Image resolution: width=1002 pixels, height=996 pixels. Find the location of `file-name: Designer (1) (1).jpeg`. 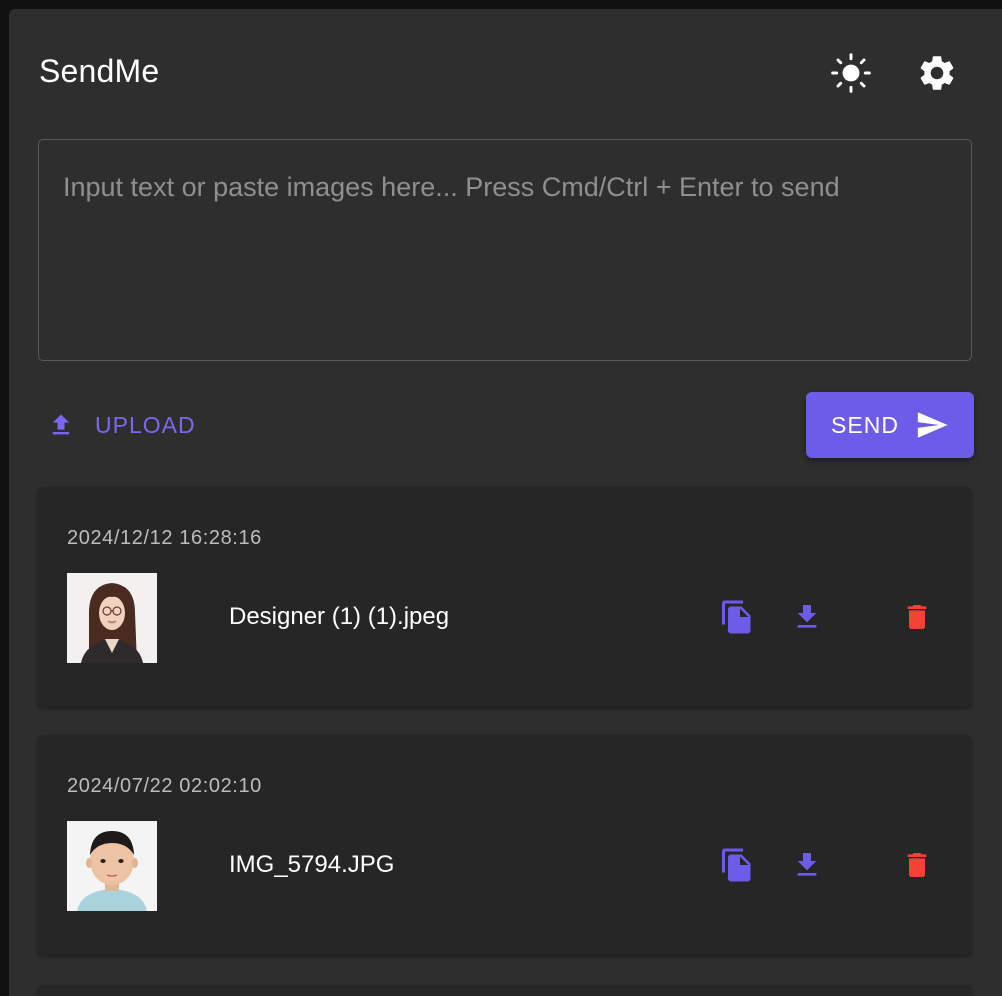

file-name: Designer (1) (1).jpeg is located at coordinates (339, 616).